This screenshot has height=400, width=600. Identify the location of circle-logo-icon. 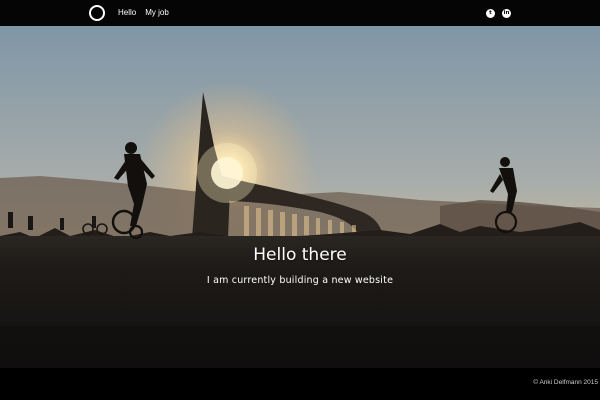
(97, 13).